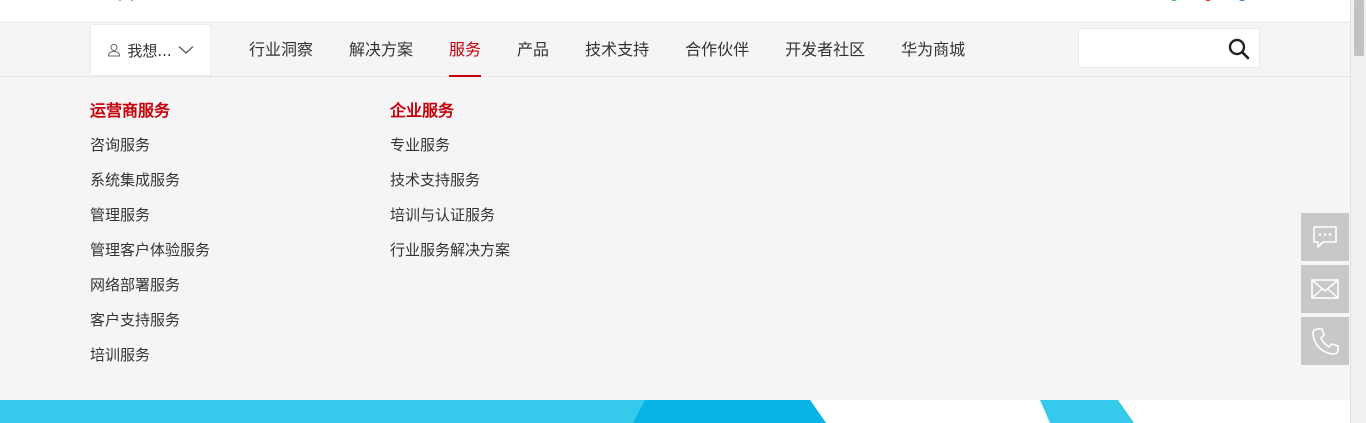 This screenshot has height=423, width=1366. Describe the element at coordinates (281, 50) in the screenshot. I see `nav-item-industry-insights: 行业洞察` at that location.